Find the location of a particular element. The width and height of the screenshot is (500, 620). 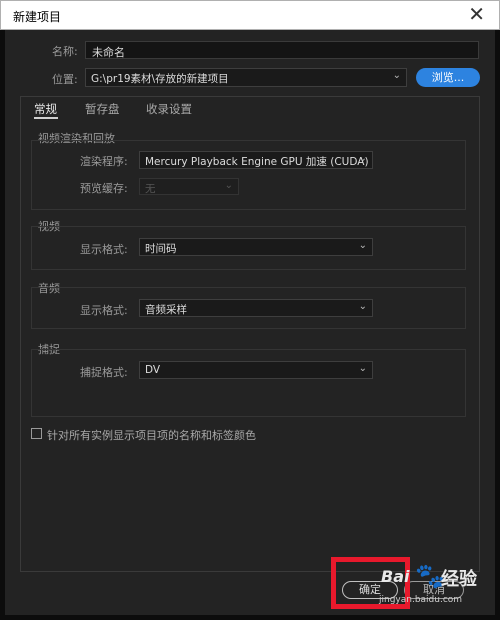

watermark-brand: Bai is located at coordinates (395, 576).